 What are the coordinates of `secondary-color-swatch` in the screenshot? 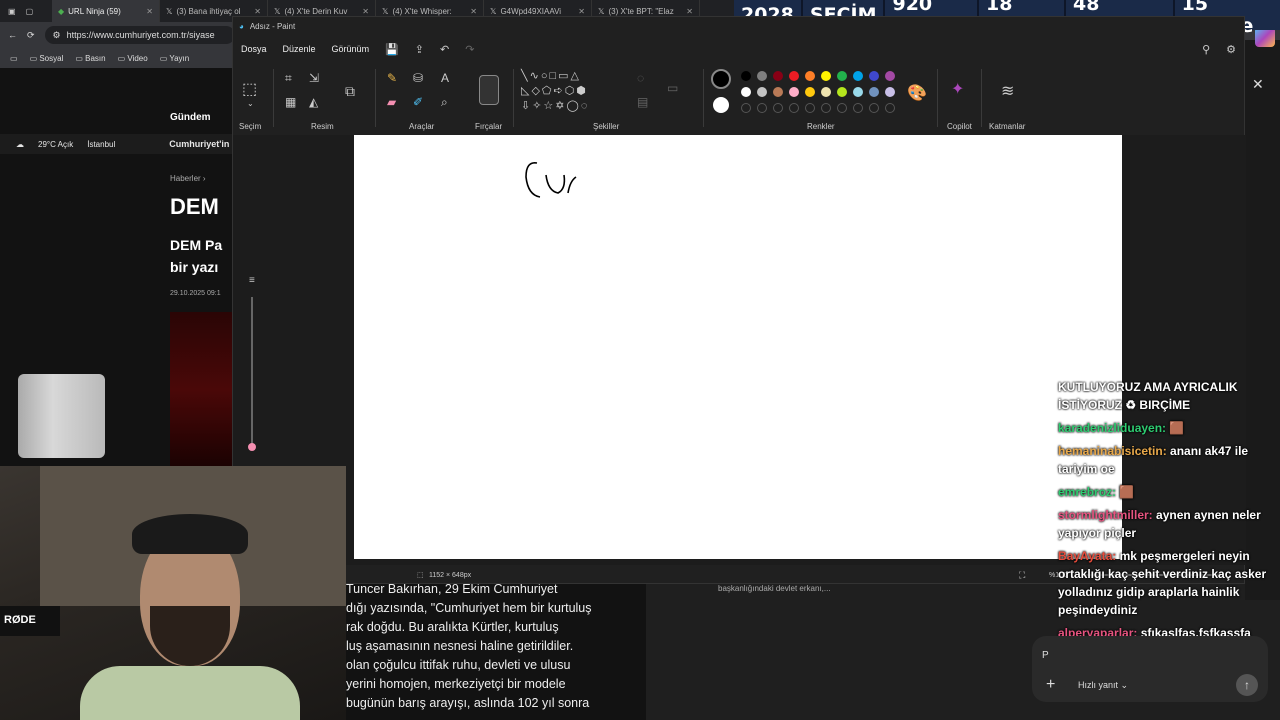 It's located at (721, 105).